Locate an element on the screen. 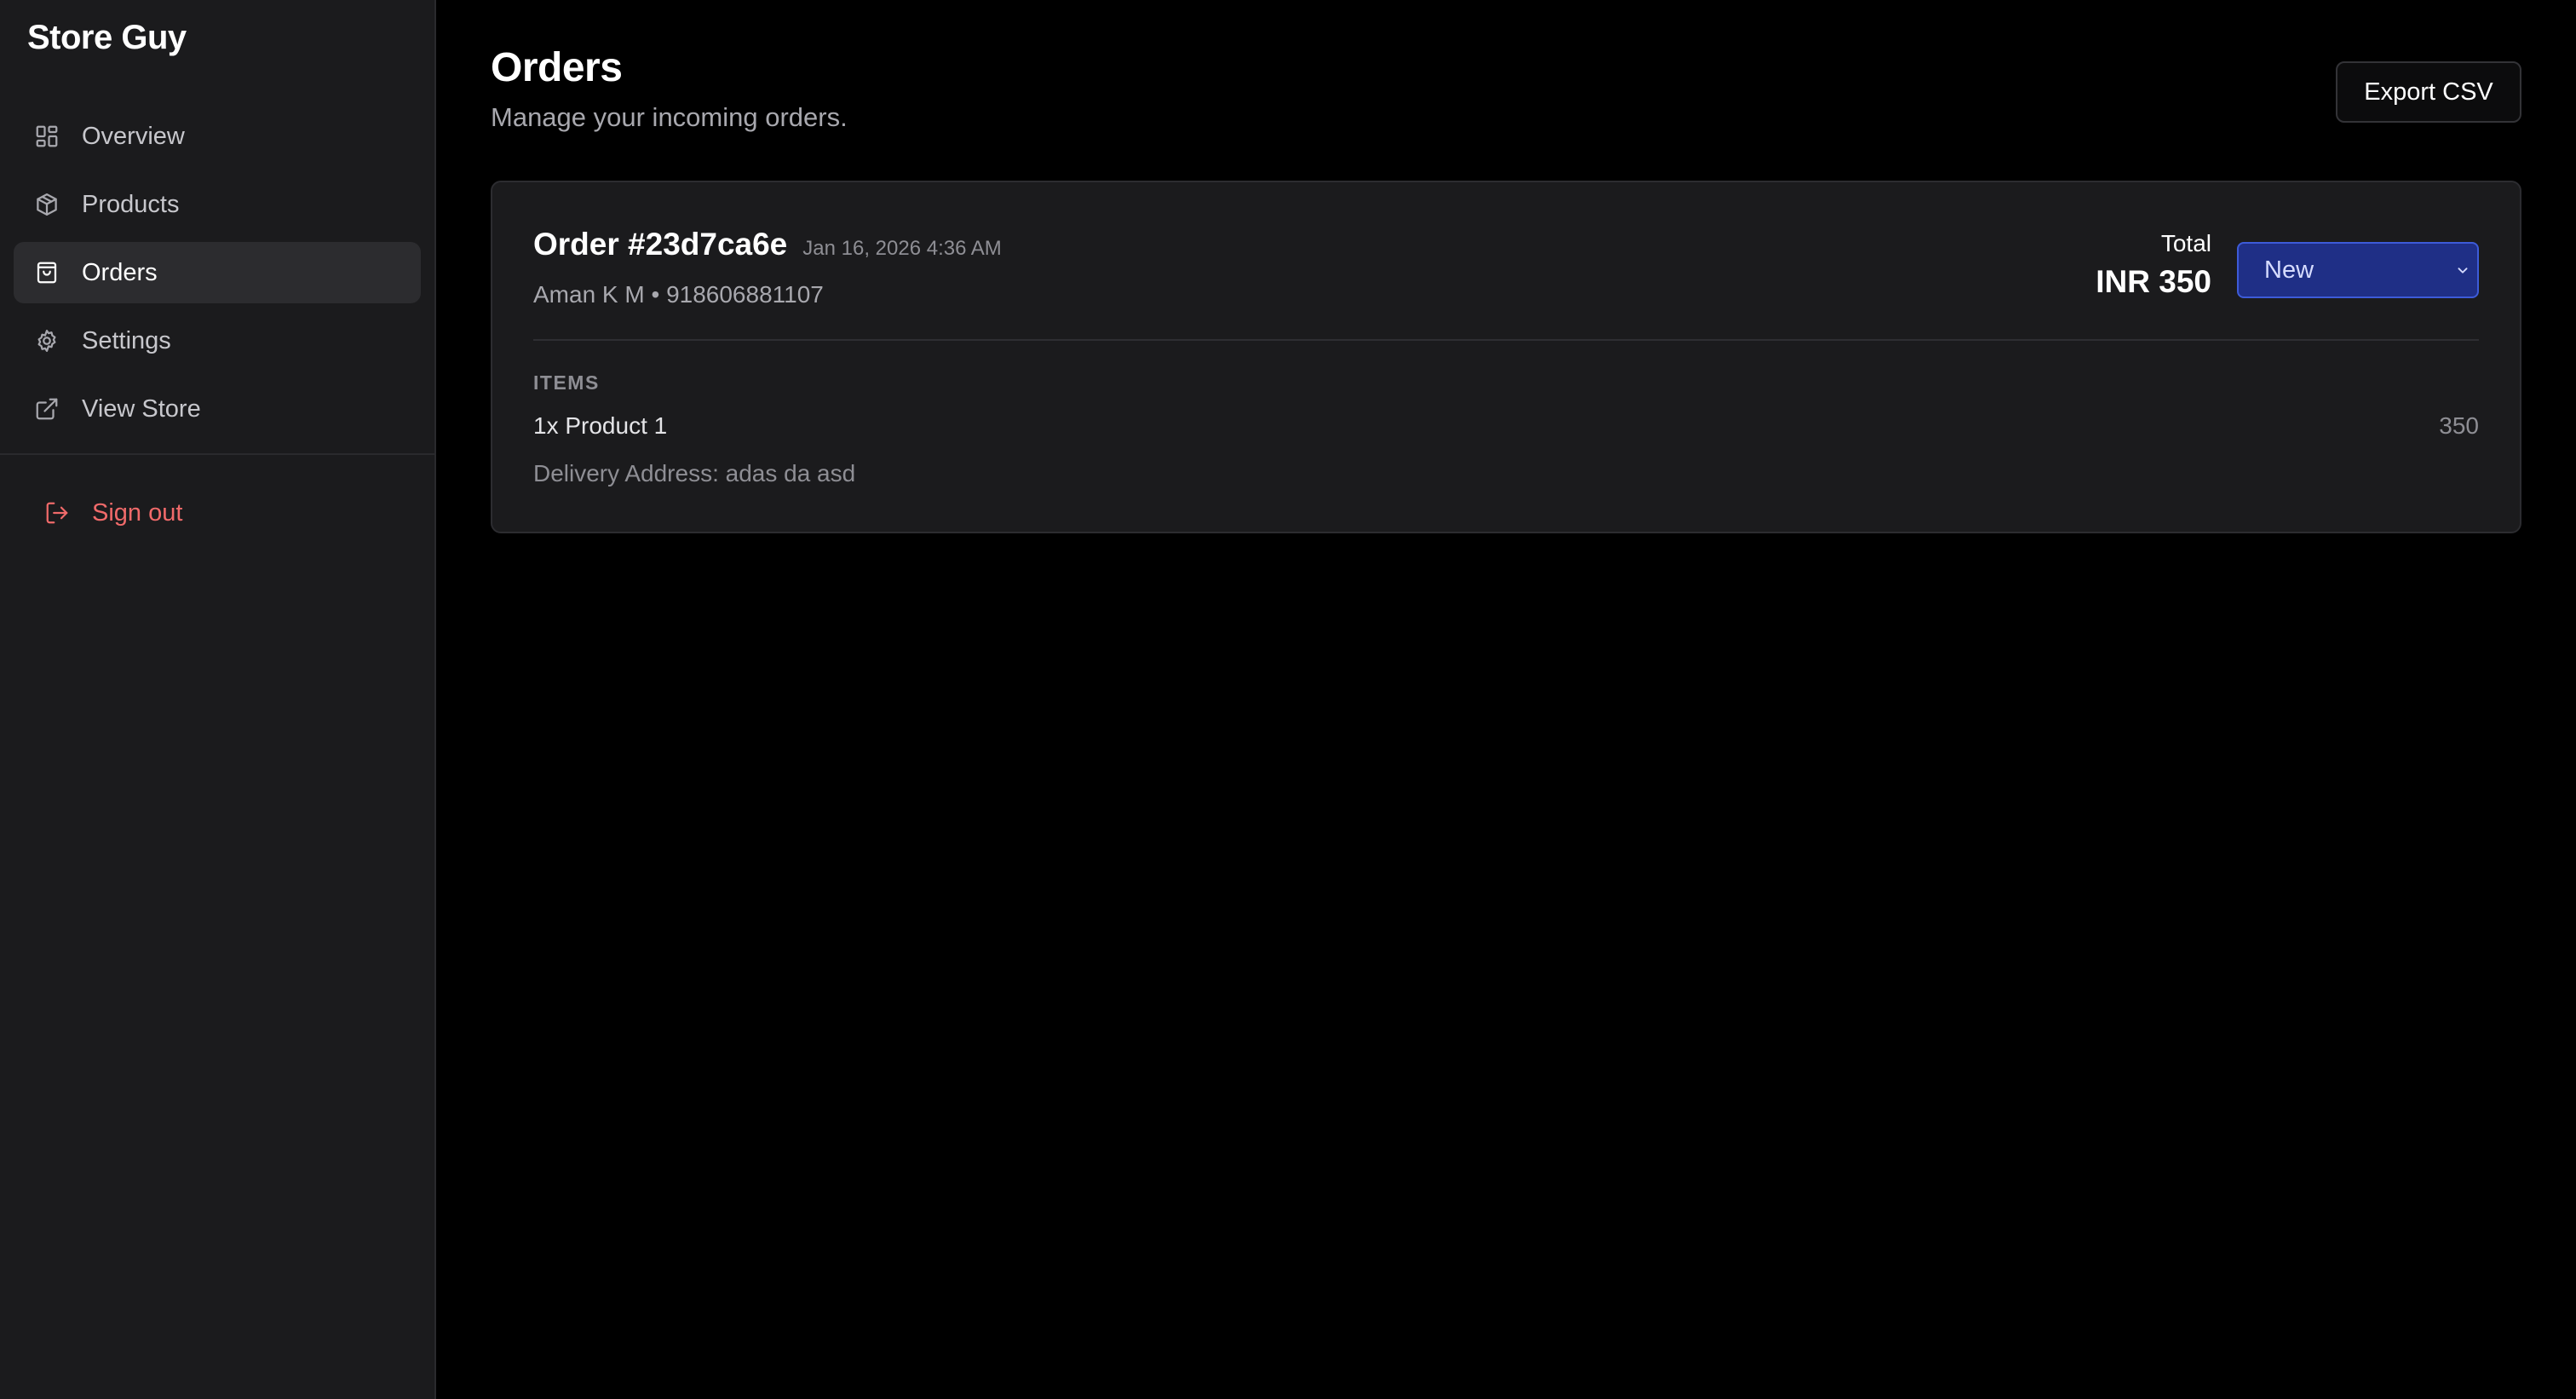  order-id: Order #23d7ca6e is located at coordinates (661, 244).